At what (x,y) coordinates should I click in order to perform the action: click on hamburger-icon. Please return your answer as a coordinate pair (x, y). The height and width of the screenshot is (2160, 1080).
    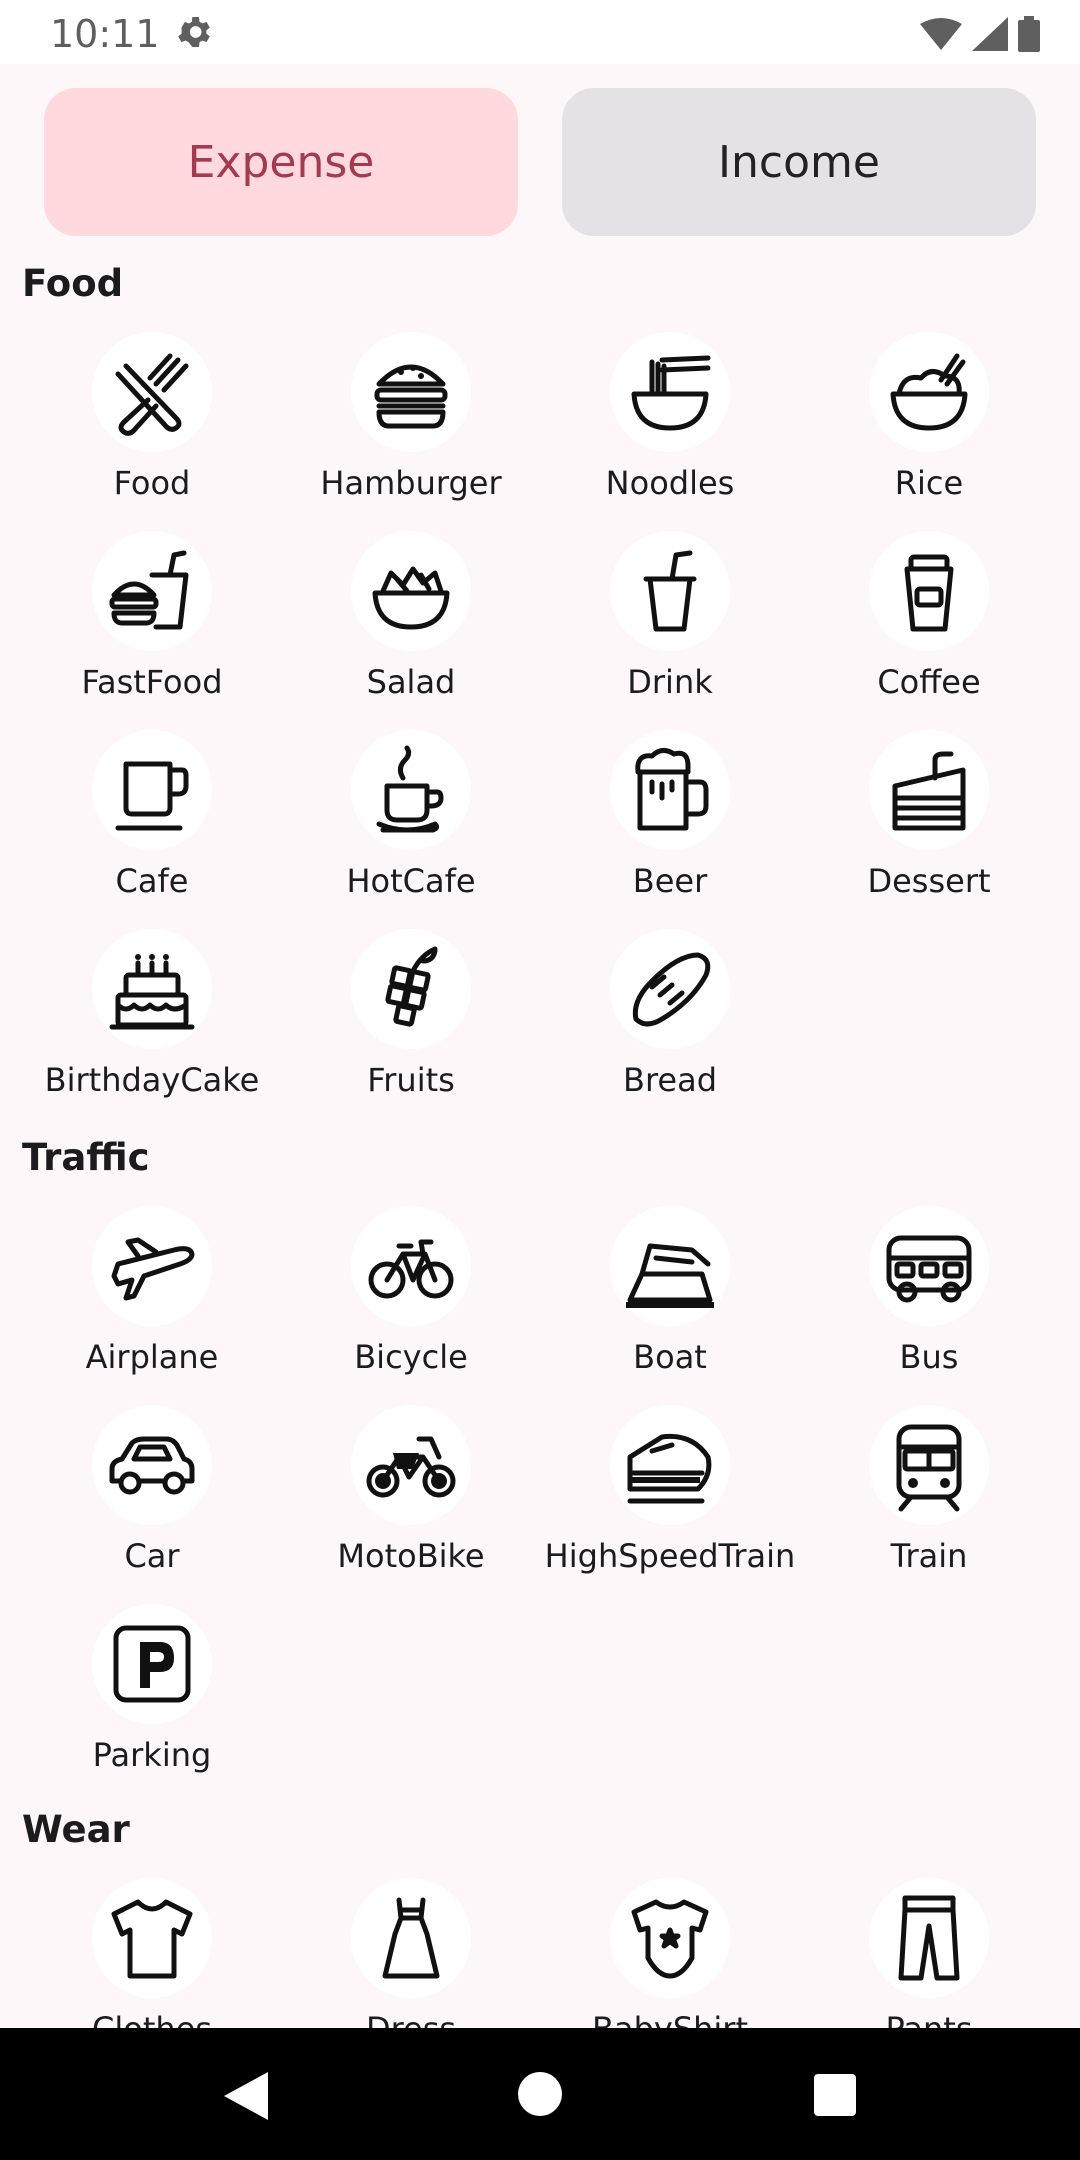
    Looking at the image, I should click on (411, 392).